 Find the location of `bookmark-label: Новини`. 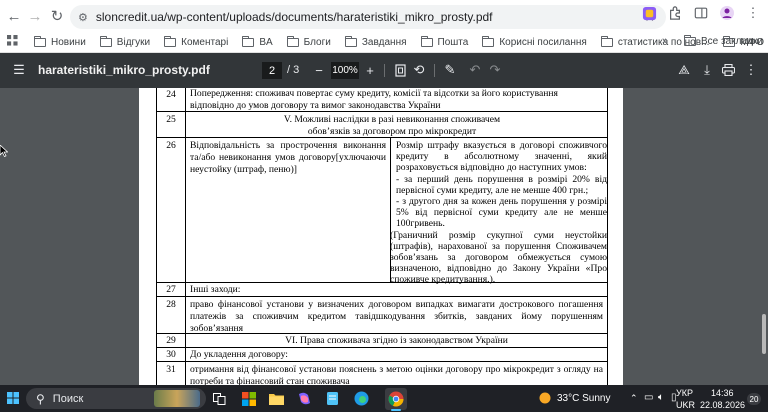

bookmark-label: Новини is located at coordinates (68, 42).